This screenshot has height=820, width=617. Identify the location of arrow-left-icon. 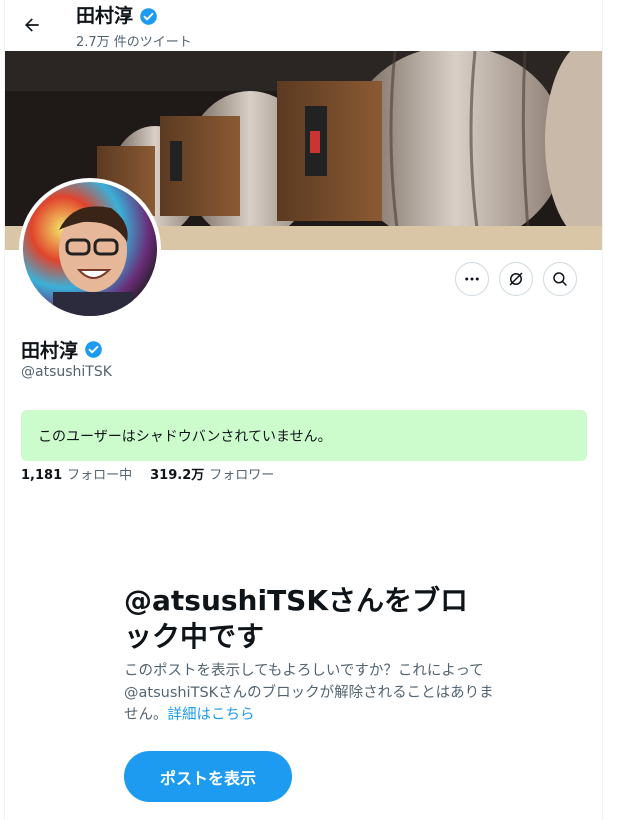
(32, 25).